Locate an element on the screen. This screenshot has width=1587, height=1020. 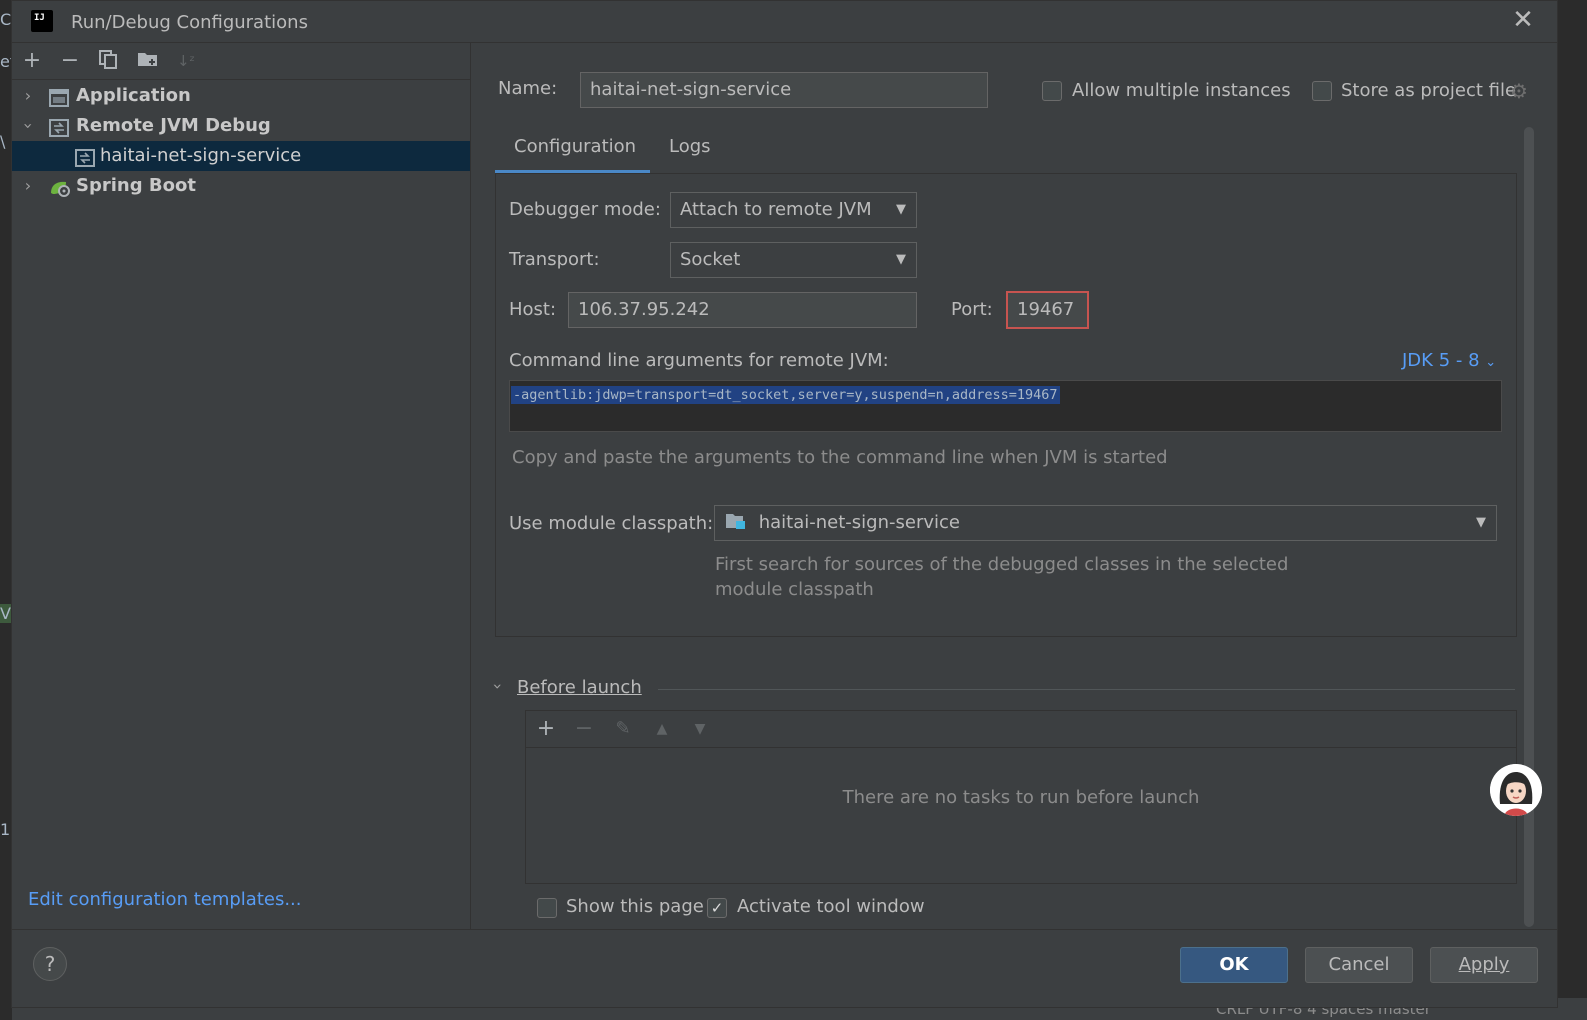
tab-configuration: Configuration is located at coordinates (572, 151).